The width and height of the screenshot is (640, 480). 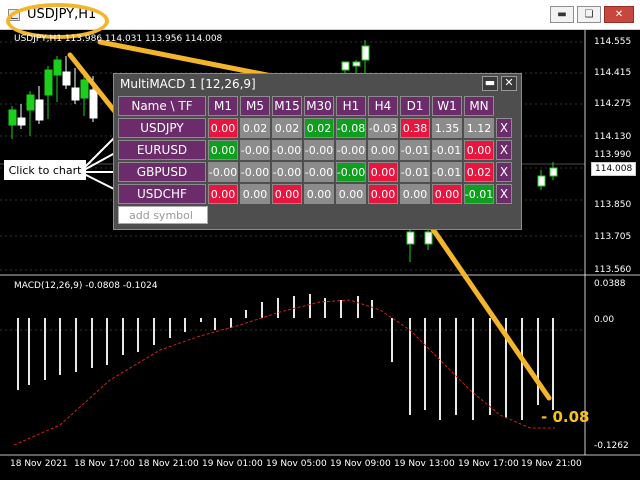 What do you see at coordinates (188, 84) in the screenshot?
I see `panel-title: MultiMACD 1 [12,26,9]` at bounding box center [188, 84].